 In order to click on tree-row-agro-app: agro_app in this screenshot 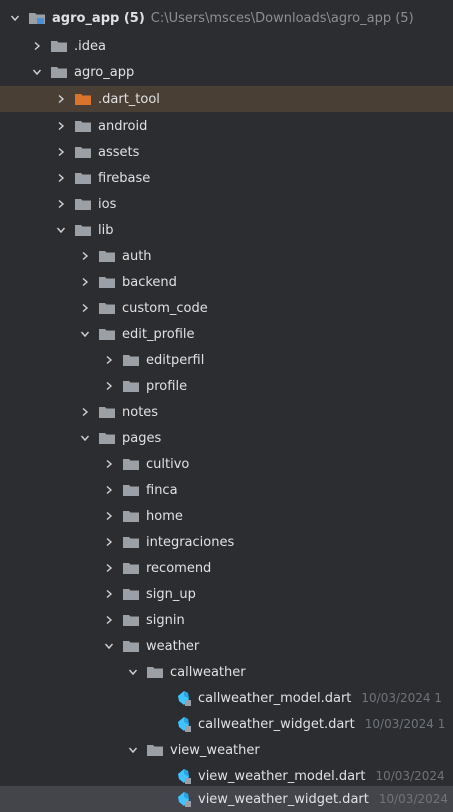, I will do `click(226, 72)`.